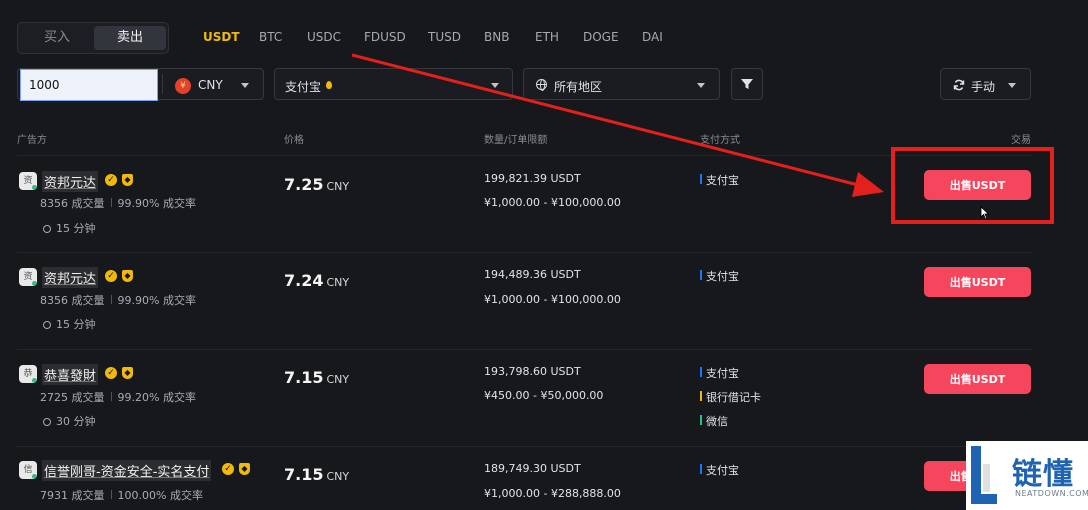 The height and width of the screenshot is (510, 1088). Describe the element at coordinates (720, 140) in the screenshot. I see `column-header-payment: 支付方式` at that location.